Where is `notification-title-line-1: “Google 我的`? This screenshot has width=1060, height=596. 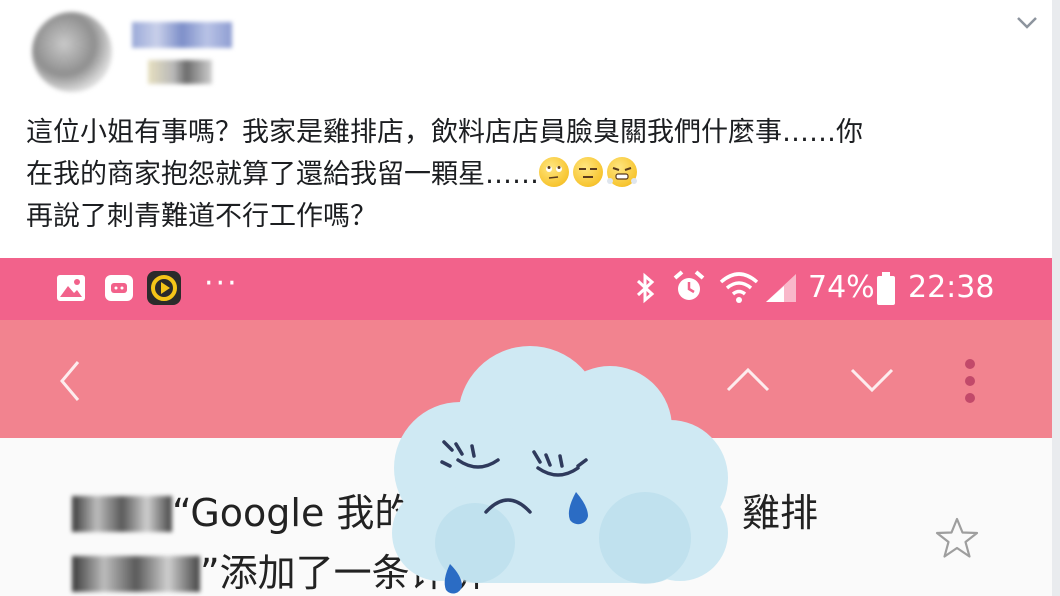
notification-title-line-1: “Google 我的 is located at coordinates (242, 513).